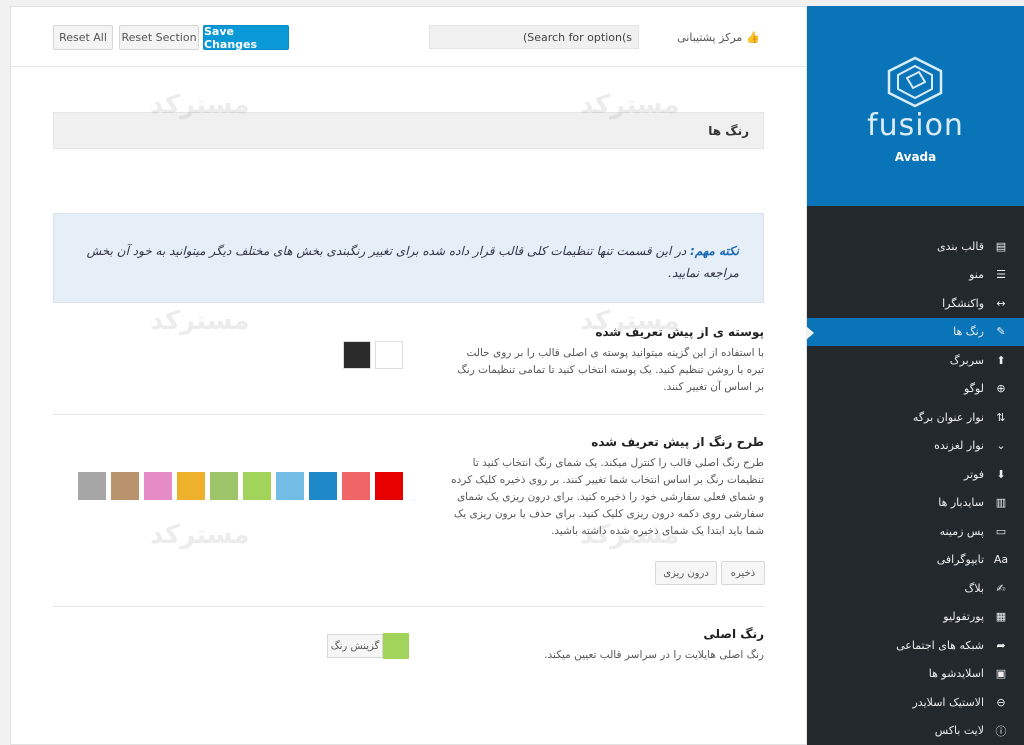 The width and height of the screenshot is (1024, 745). Describe the element at coordinates (743, 573) in the screenshot. I see `save-scheme-button: ذخیره` at that location.